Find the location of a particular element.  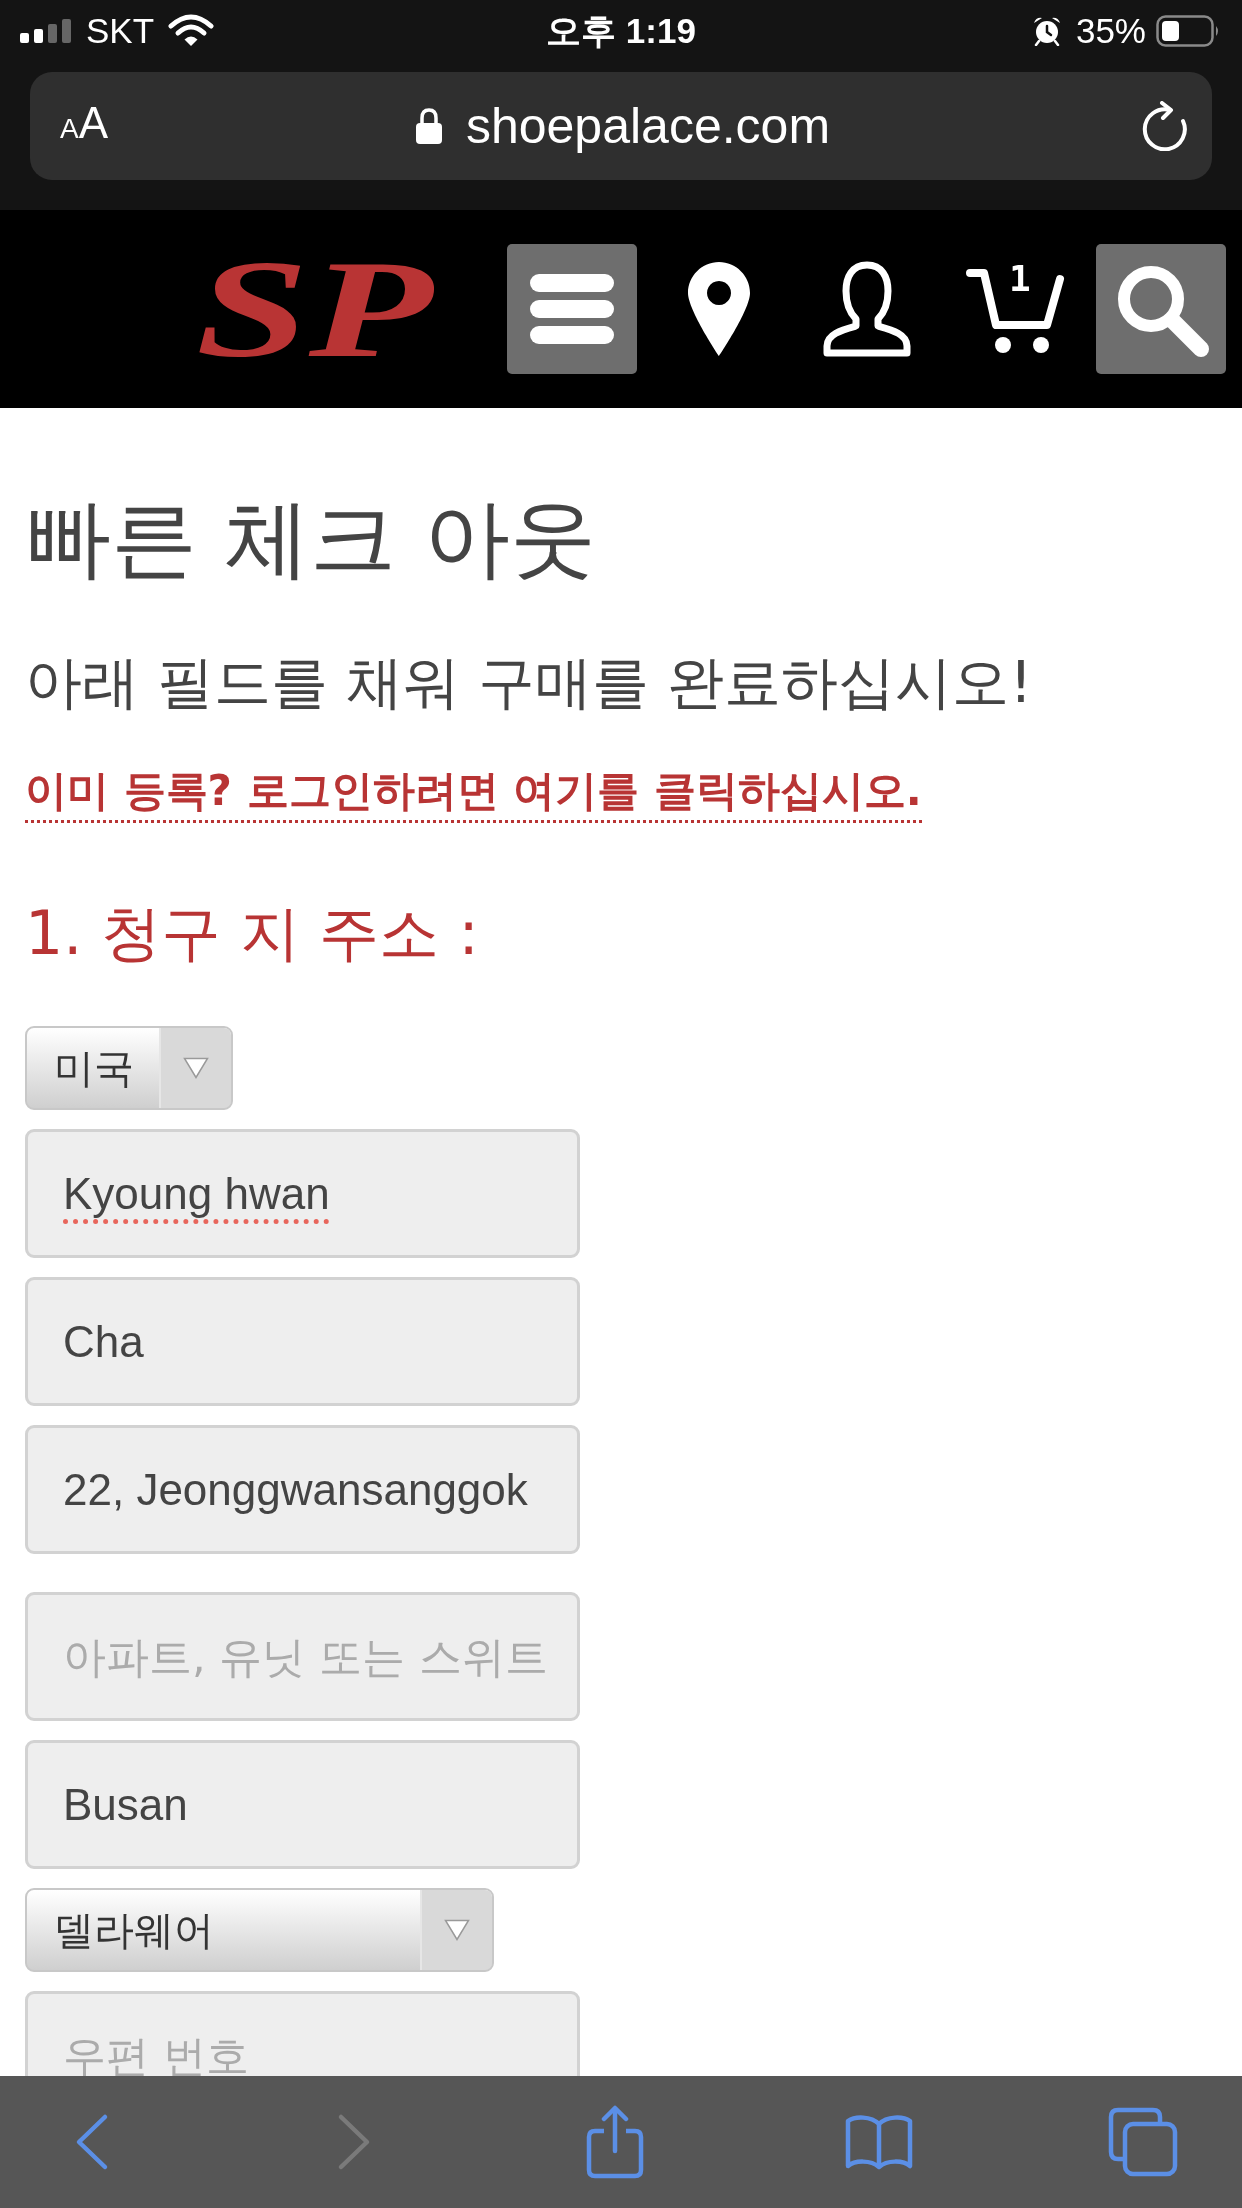

search-button is located at coordinates (1161, 309).